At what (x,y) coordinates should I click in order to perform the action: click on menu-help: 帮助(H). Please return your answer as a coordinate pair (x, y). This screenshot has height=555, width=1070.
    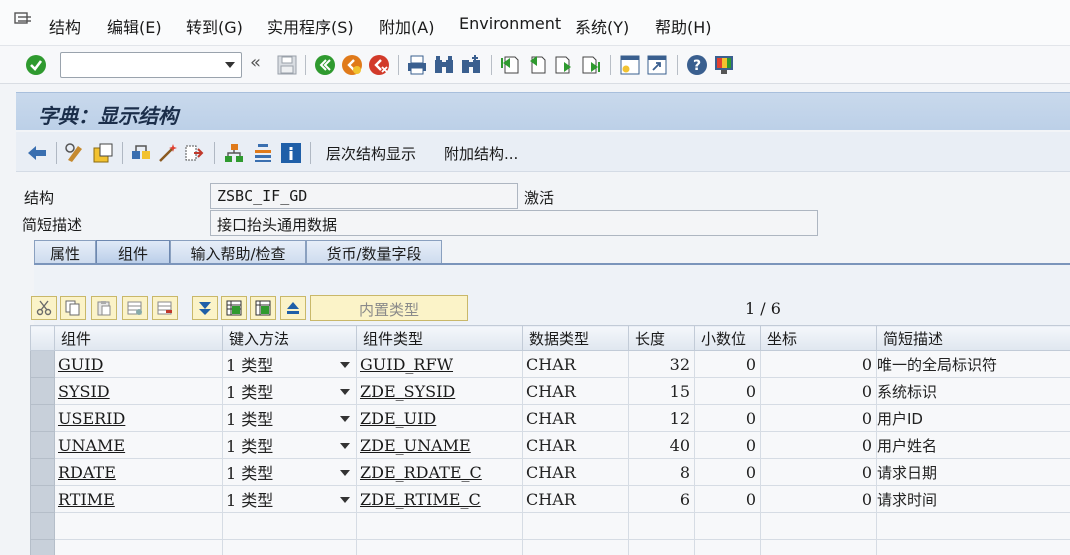
    Looking at the image, I should click on (683, 26).